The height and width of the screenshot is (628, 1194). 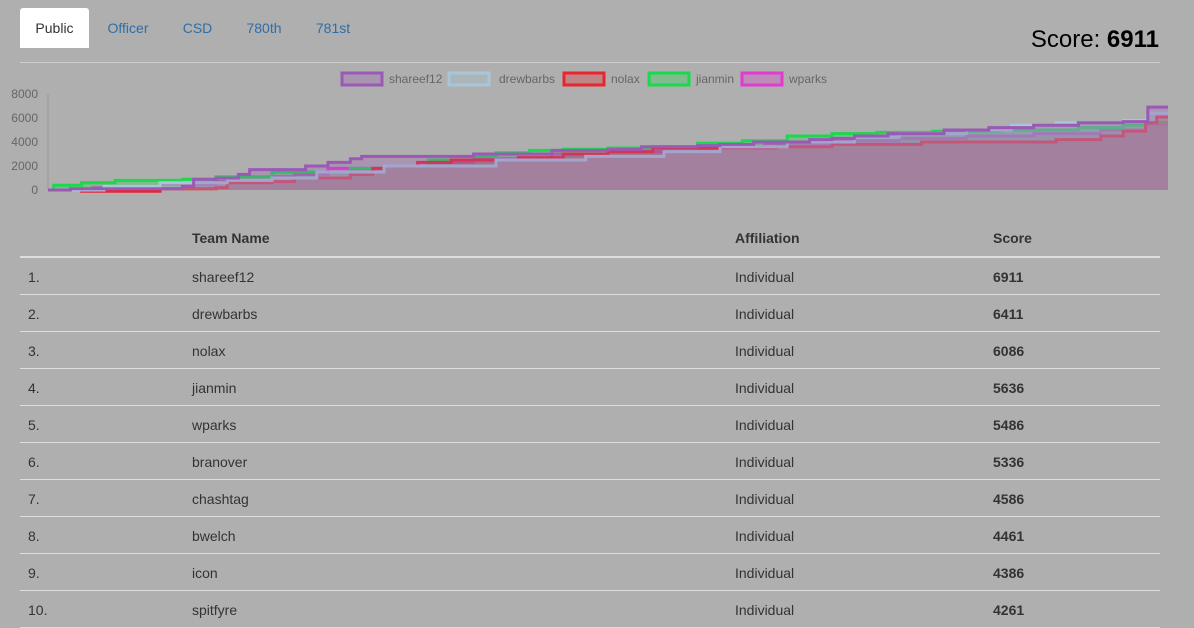 What do you see at coordinates (209, 351) in the screenshot?
I see `team-name-cell: nolax` at bounding box center [209, 351].